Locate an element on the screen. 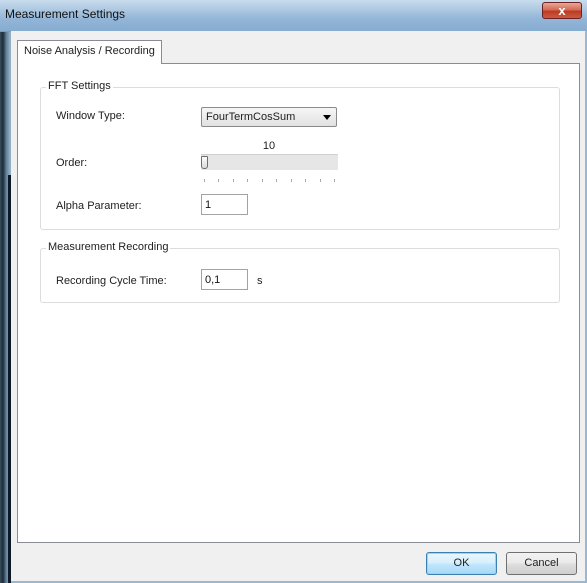 This screenshot has width=587, height=583. alpha-parameter-input is located at coordinates (224, 204).